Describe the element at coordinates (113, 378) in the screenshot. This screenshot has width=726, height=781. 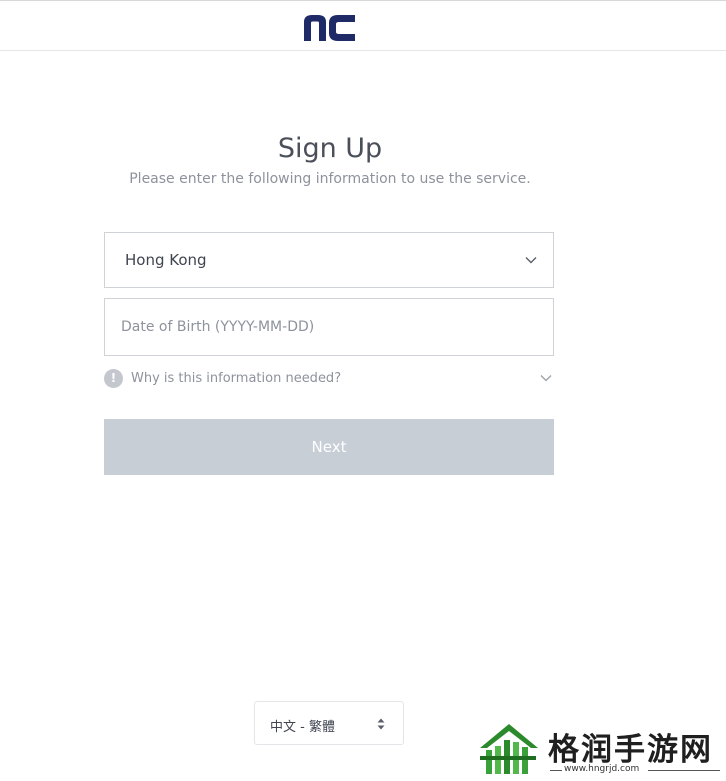
I see `exclamation-icon: !` at that location.